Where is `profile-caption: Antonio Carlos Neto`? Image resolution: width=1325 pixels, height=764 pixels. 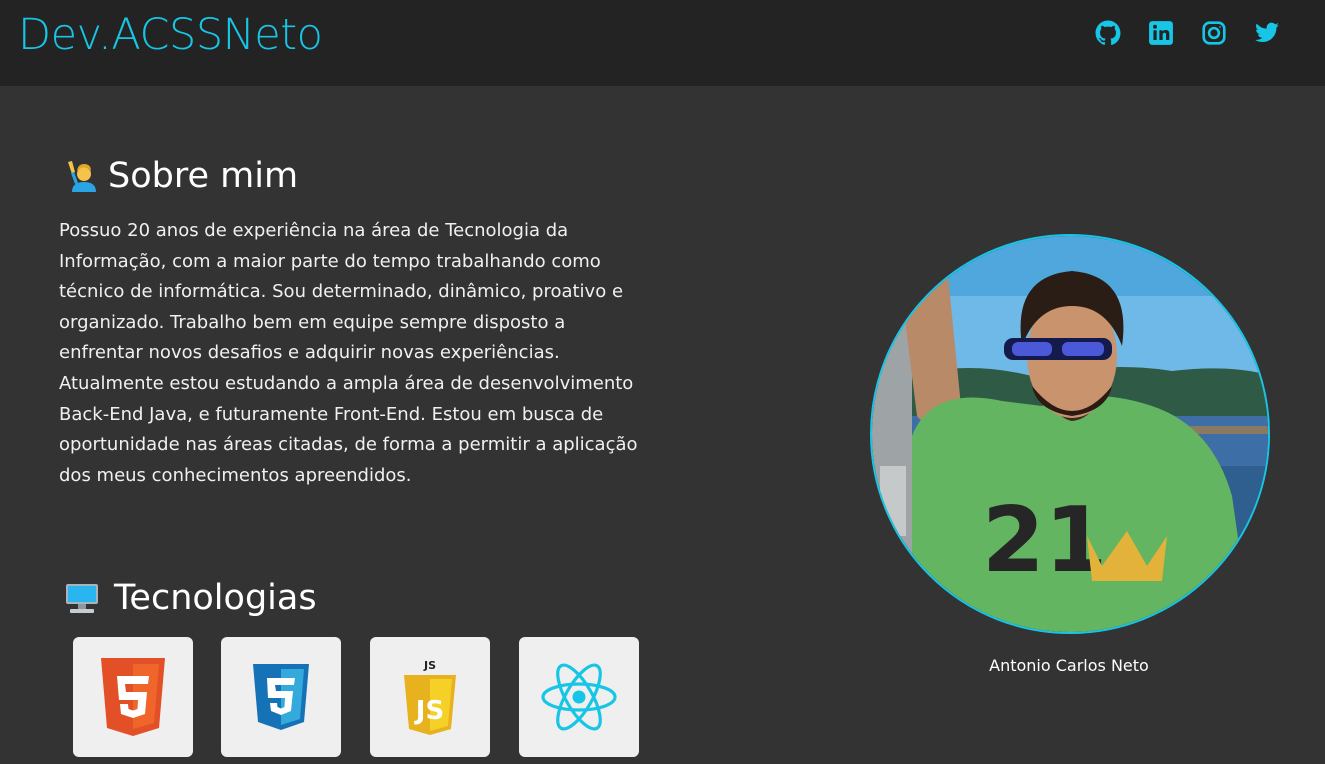 profile-caption: Antonio Carlos Neto is located at coordinates (1069, 665).